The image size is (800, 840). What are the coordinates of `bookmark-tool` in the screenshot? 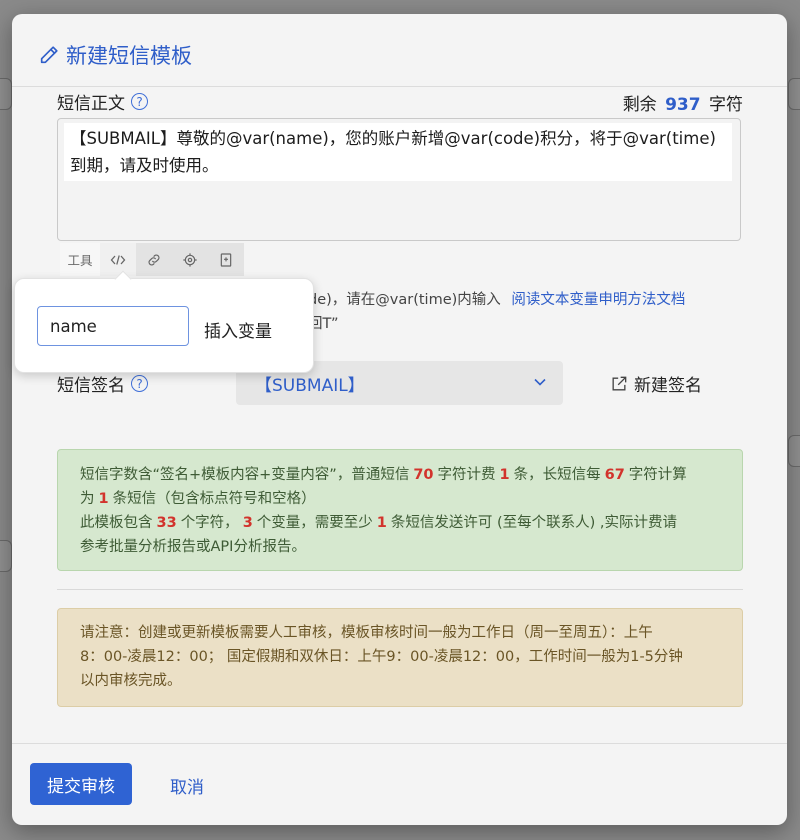 It's located at (226, 259).